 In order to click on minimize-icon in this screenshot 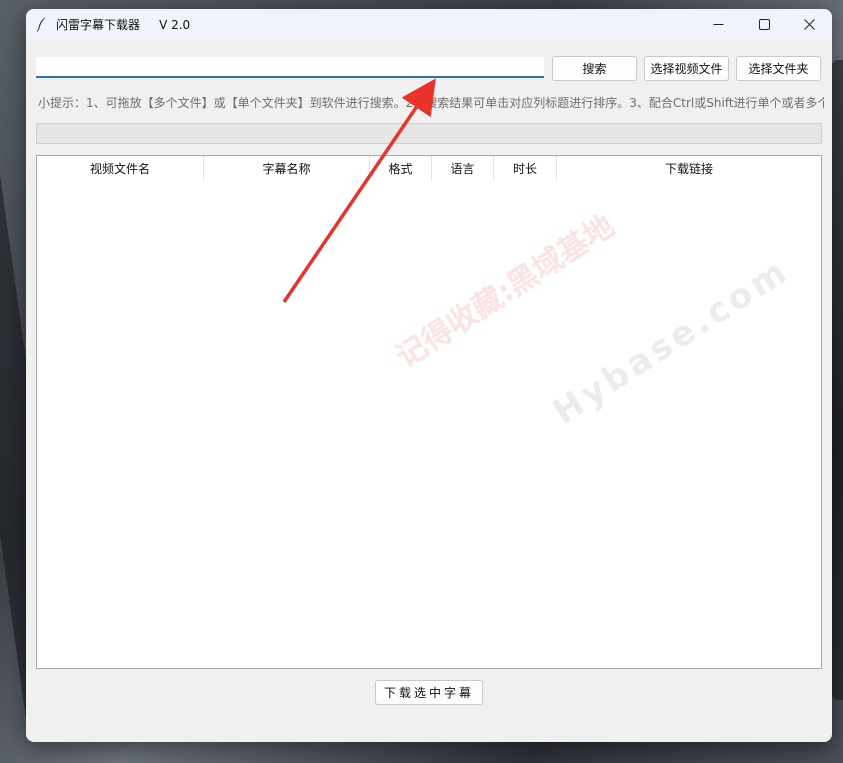, I will do `click(718, 24)`.